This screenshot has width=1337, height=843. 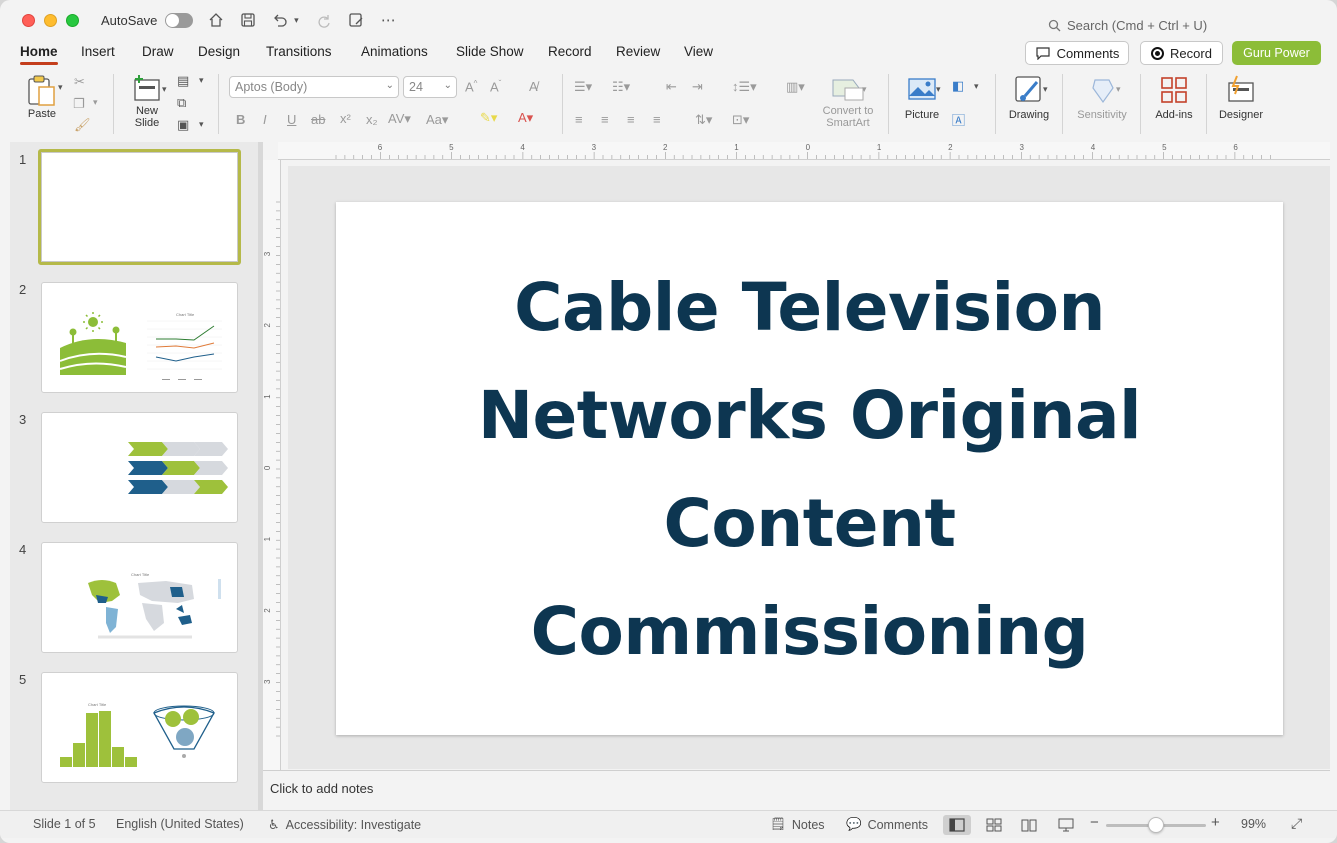 What do you see at coordinates (28, 20) in the screenshot?
I see `close-window-button` at bounding box center [28, 20].